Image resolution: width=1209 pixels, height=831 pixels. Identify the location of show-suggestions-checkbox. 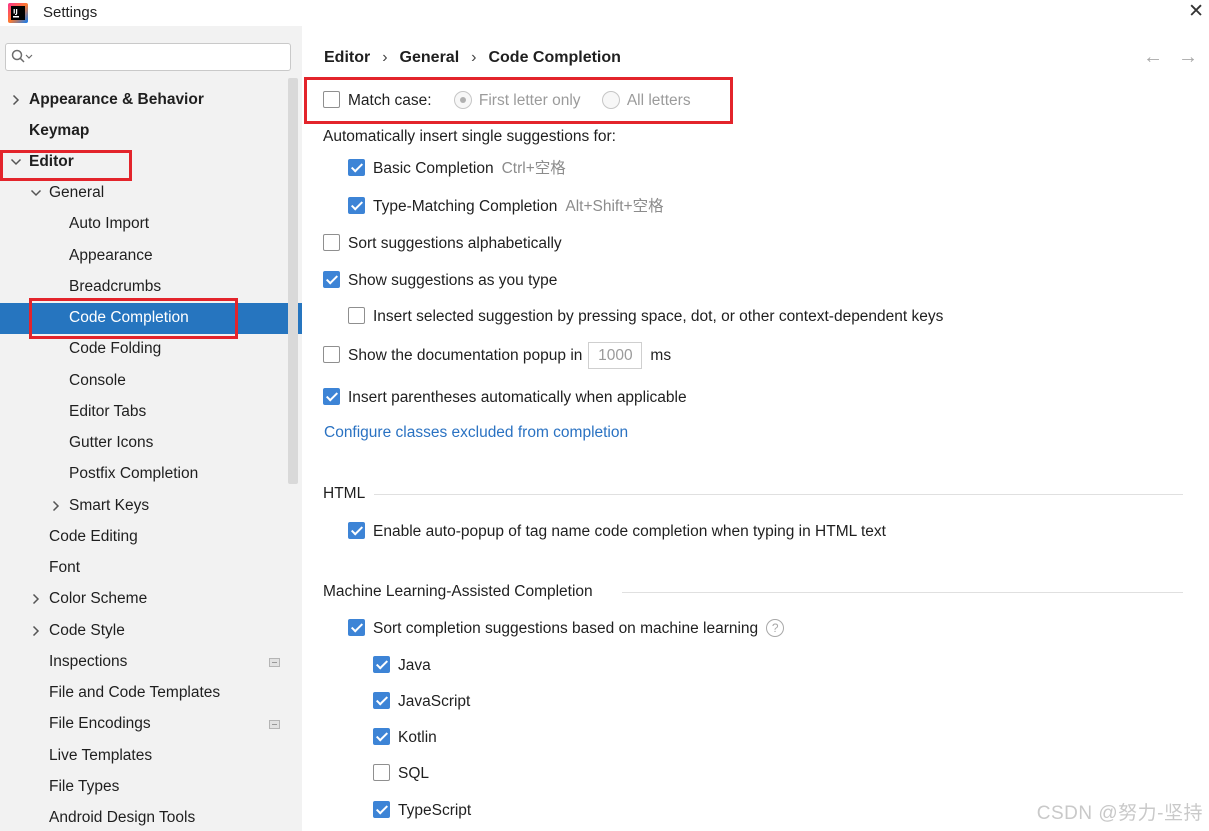
(331, 279).